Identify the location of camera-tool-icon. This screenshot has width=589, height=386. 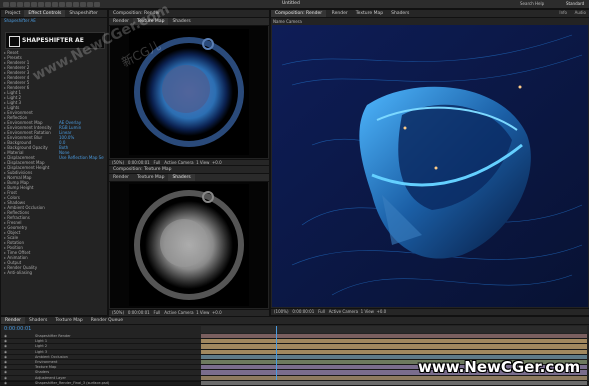
(34, 4).